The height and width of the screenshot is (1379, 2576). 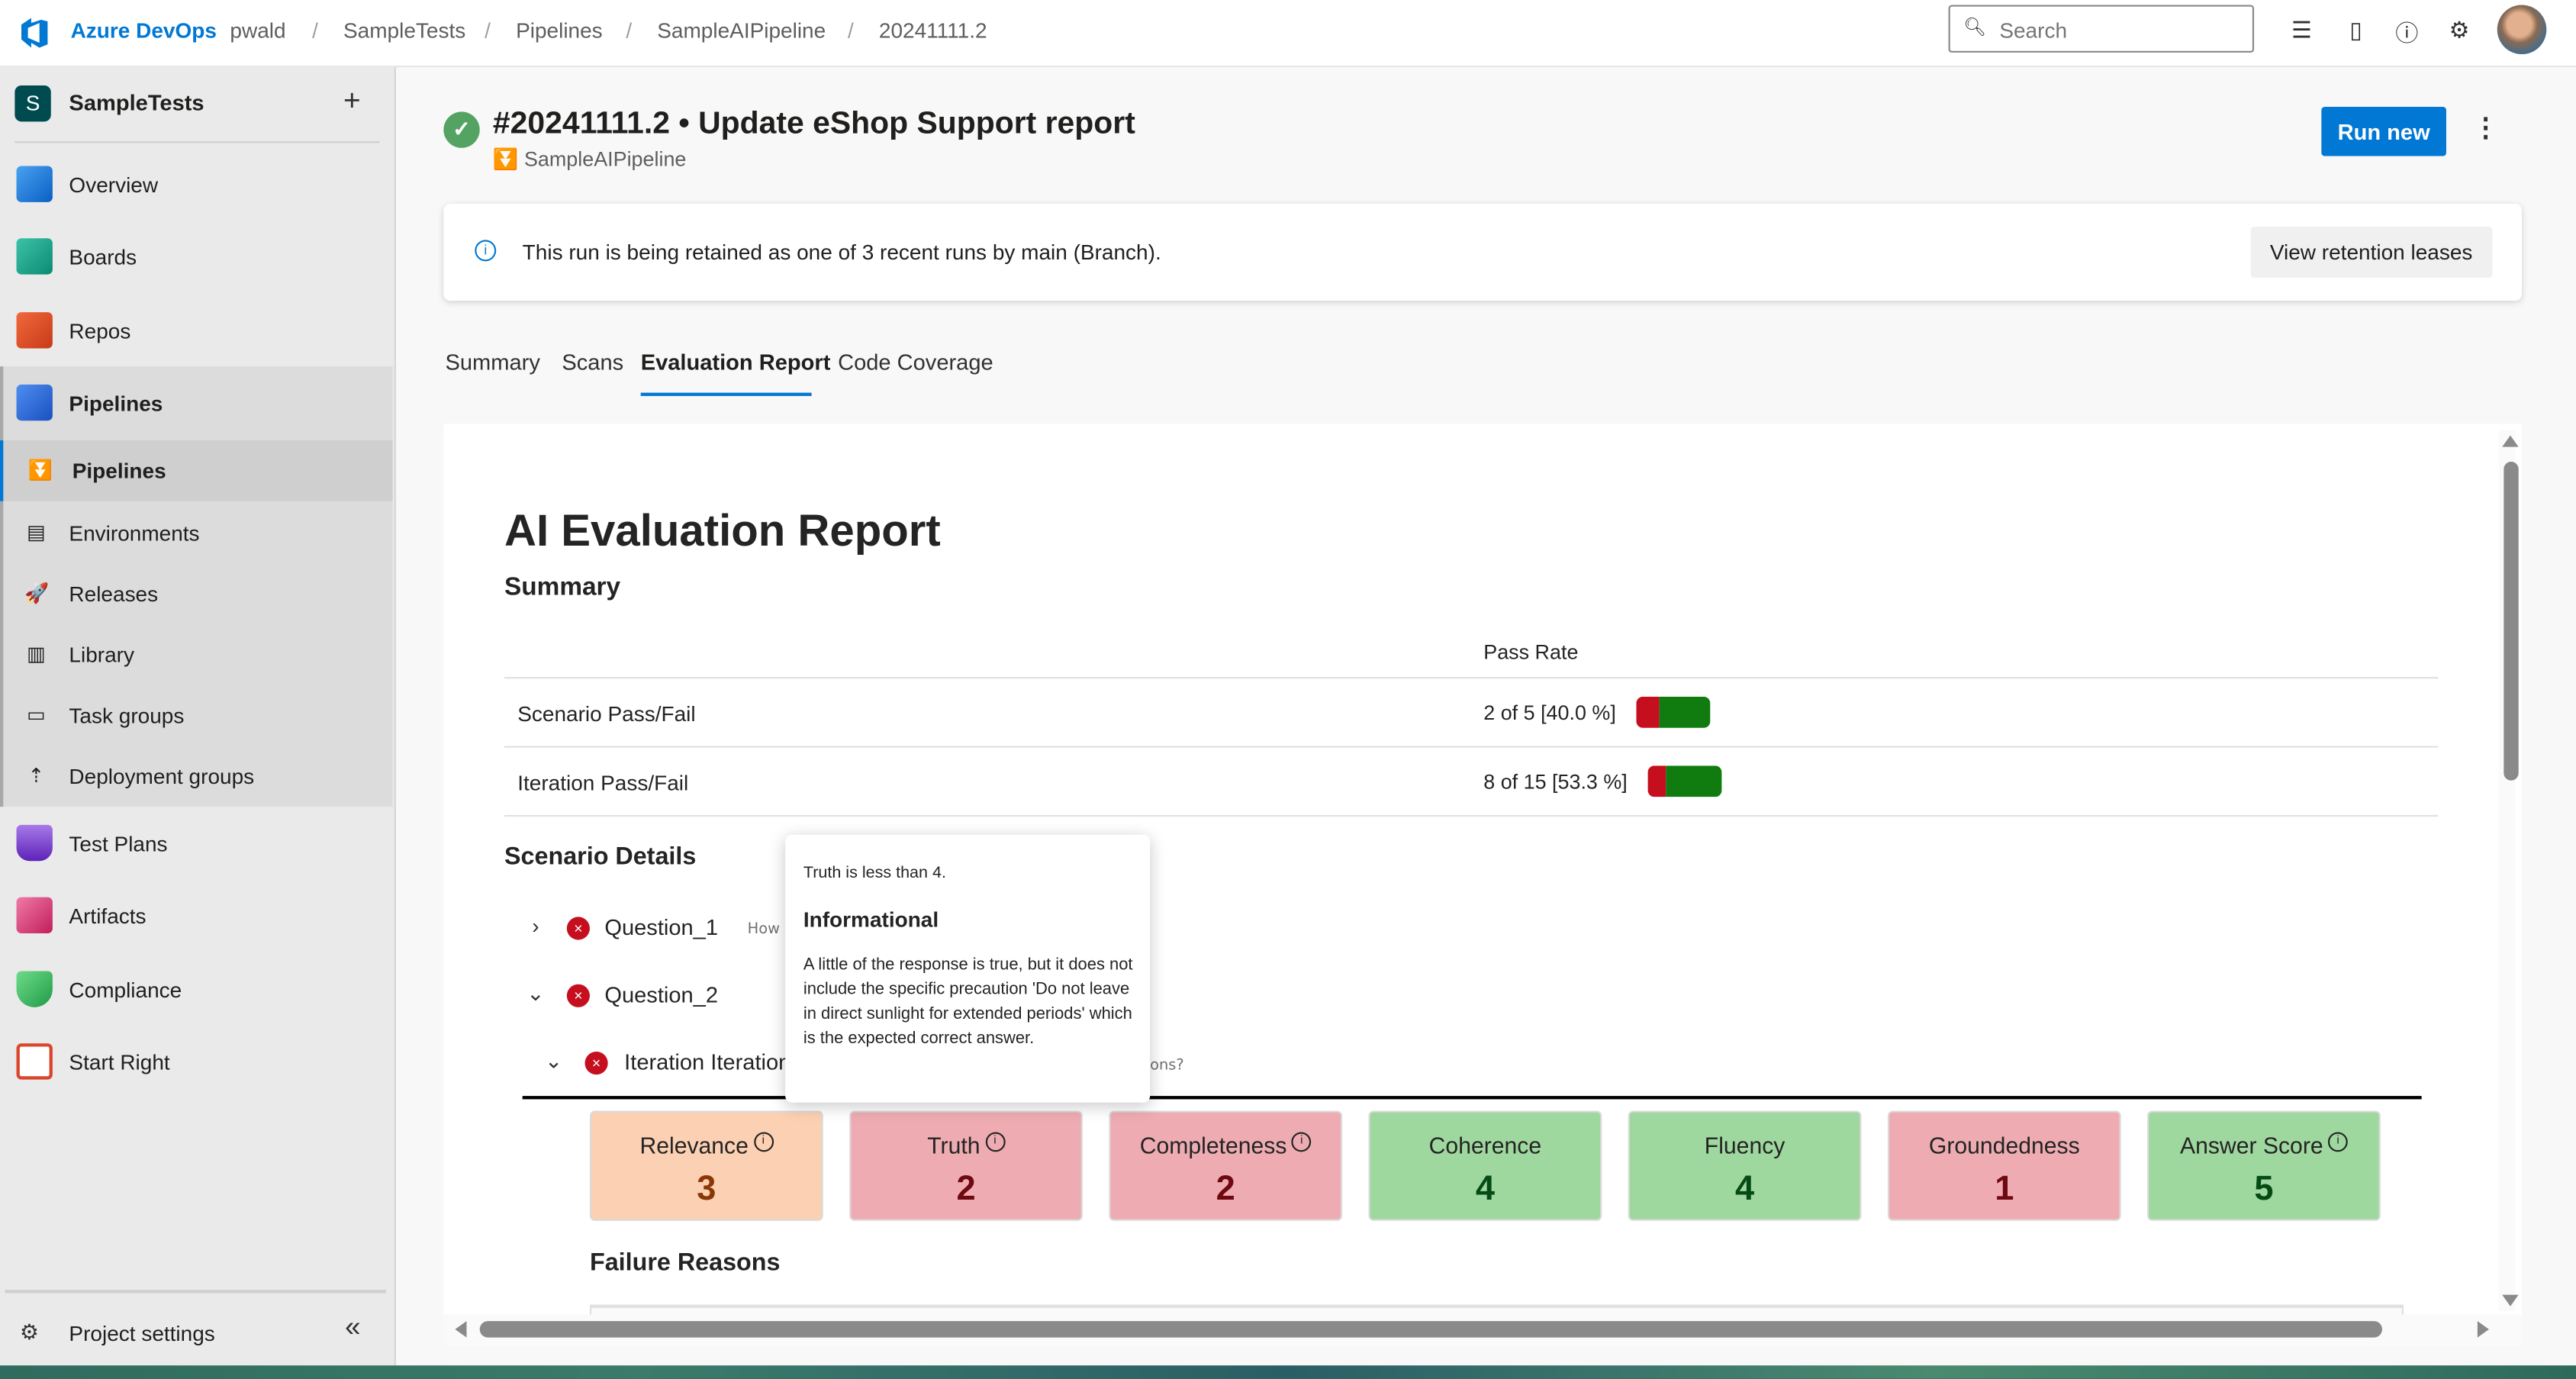 What do you see at coordinates (196, 989) in the screenshot?
I see `sidebar-item-compliance: Compliance` at bounding box center [196, 989].